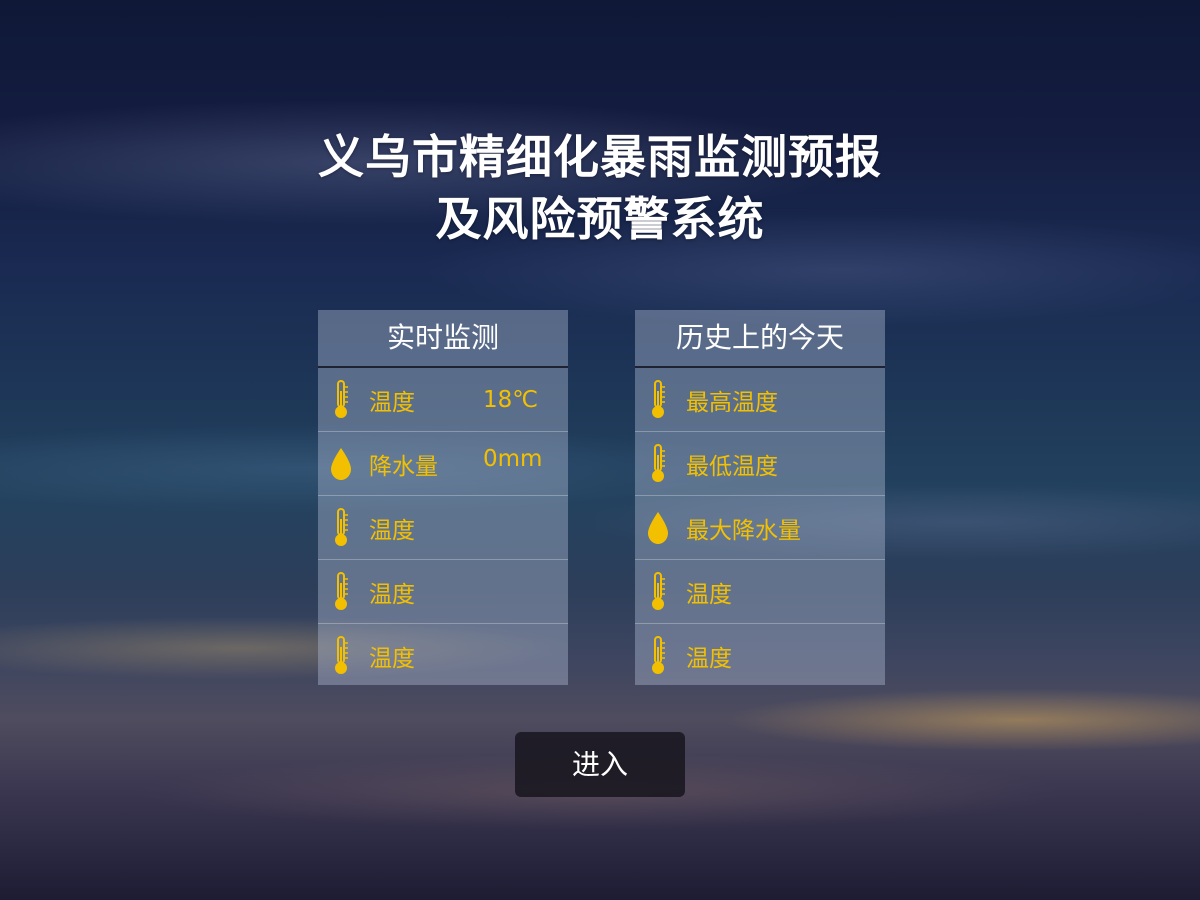 Image resolution: width=1200 pixels, height=900 pixels. I want to click on history-row-max-temperature: 最高温度, so click(760, 400).